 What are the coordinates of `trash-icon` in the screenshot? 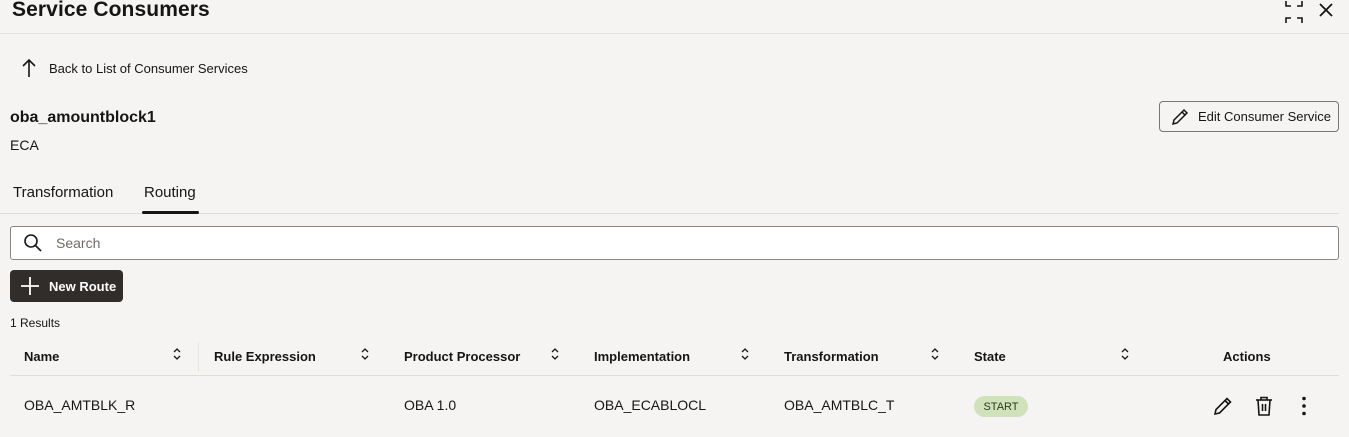 It's located at (1264, 406).